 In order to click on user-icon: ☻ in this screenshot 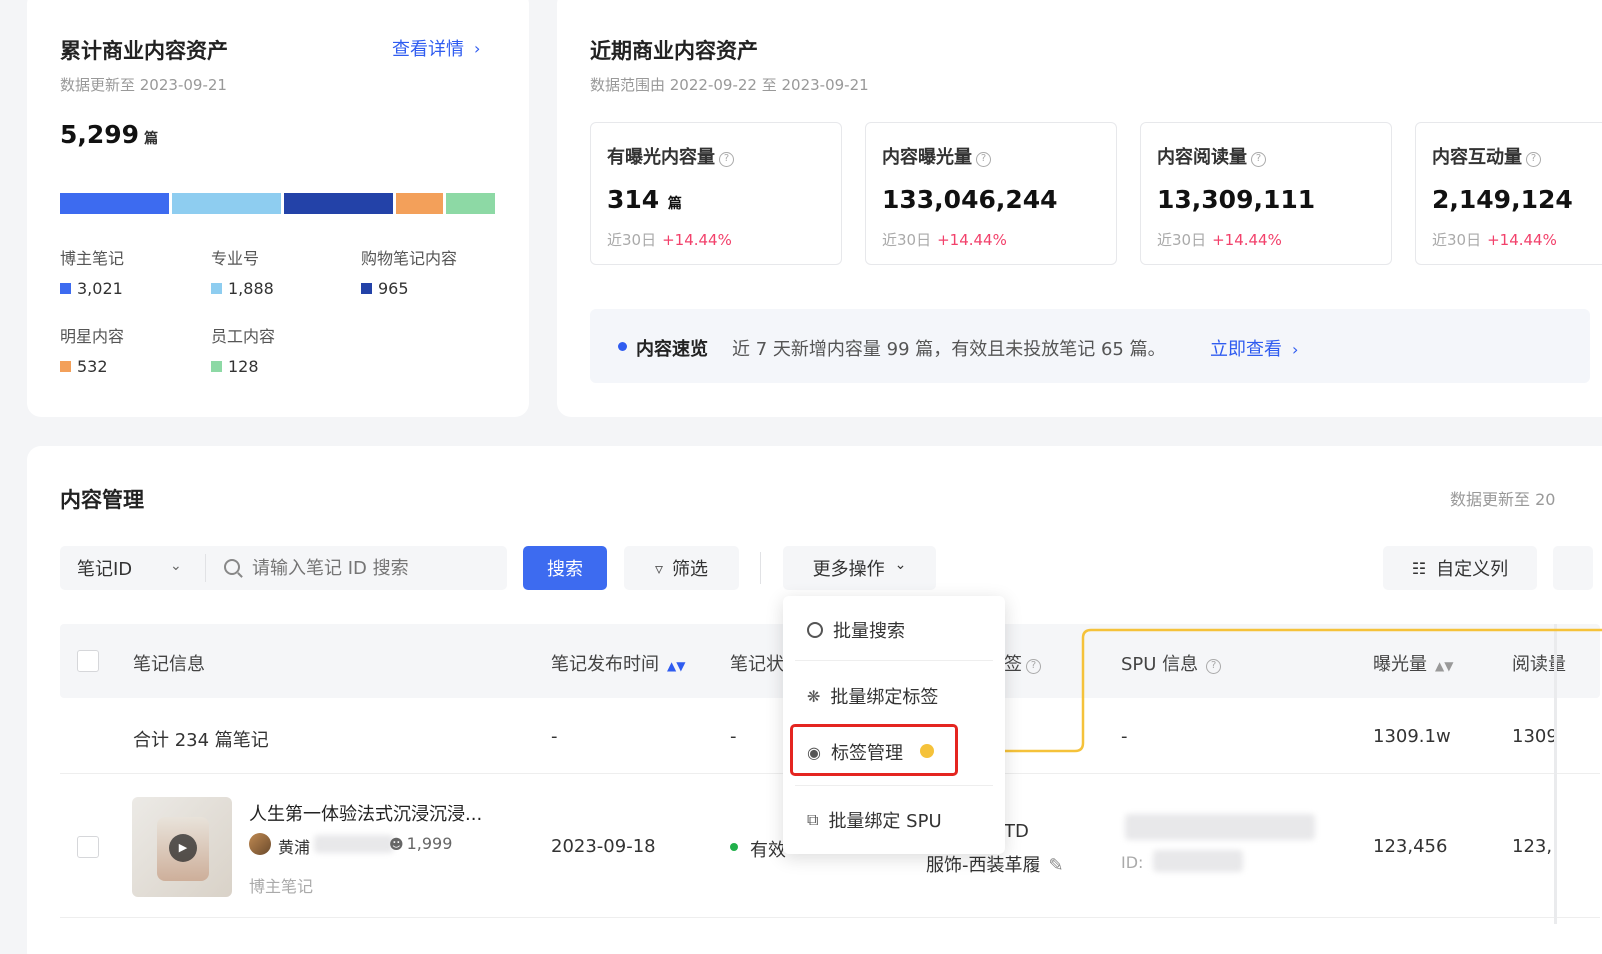, I will do `click(396, 845)`.